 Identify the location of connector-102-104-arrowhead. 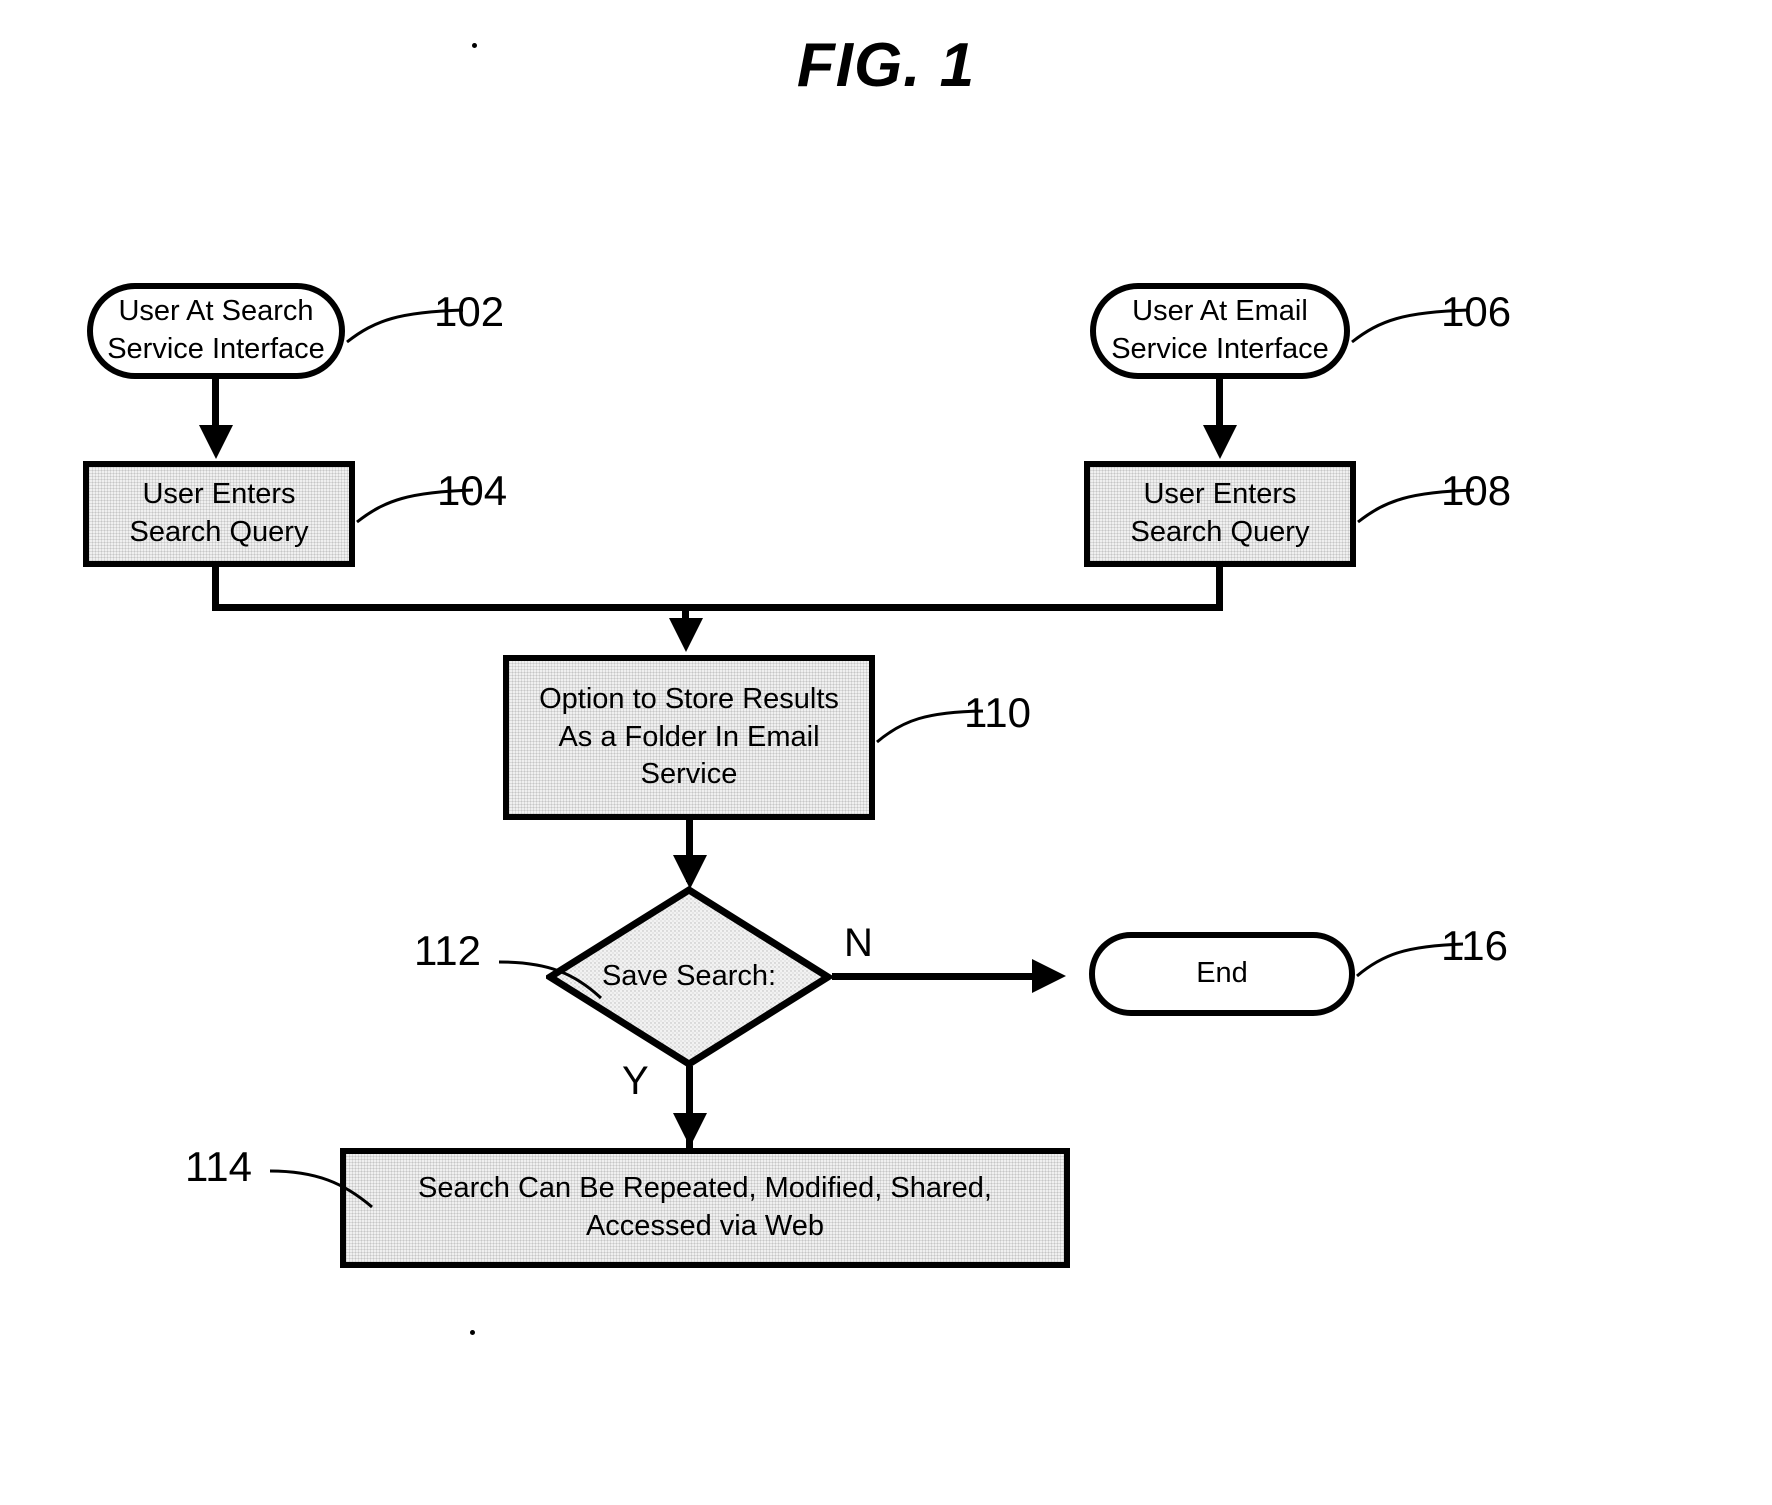
(216, 442).